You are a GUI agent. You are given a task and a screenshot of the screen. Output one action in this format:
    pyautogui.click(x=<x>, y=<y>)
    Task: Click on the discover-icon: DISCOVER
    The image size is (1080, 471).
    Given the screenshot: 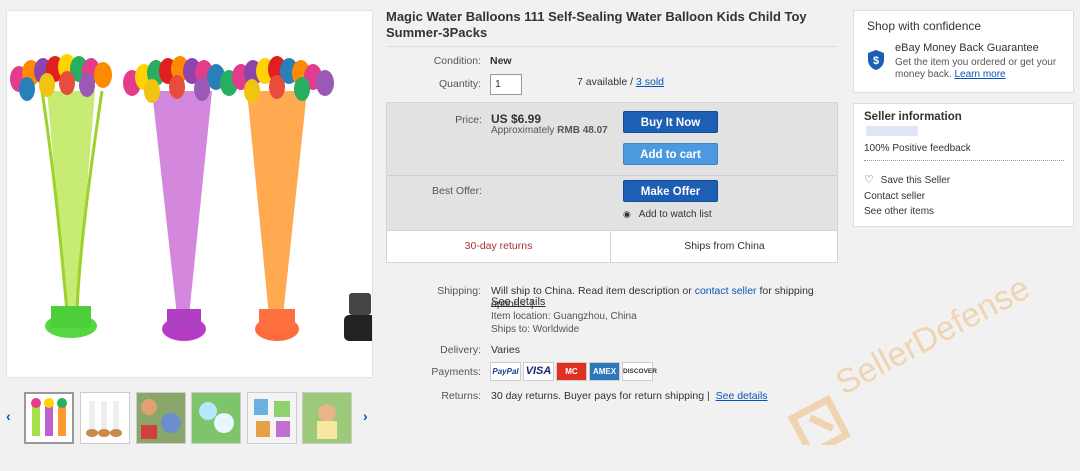 What is the action you would take?
    pyautogui.click(x=639, y=371)
    